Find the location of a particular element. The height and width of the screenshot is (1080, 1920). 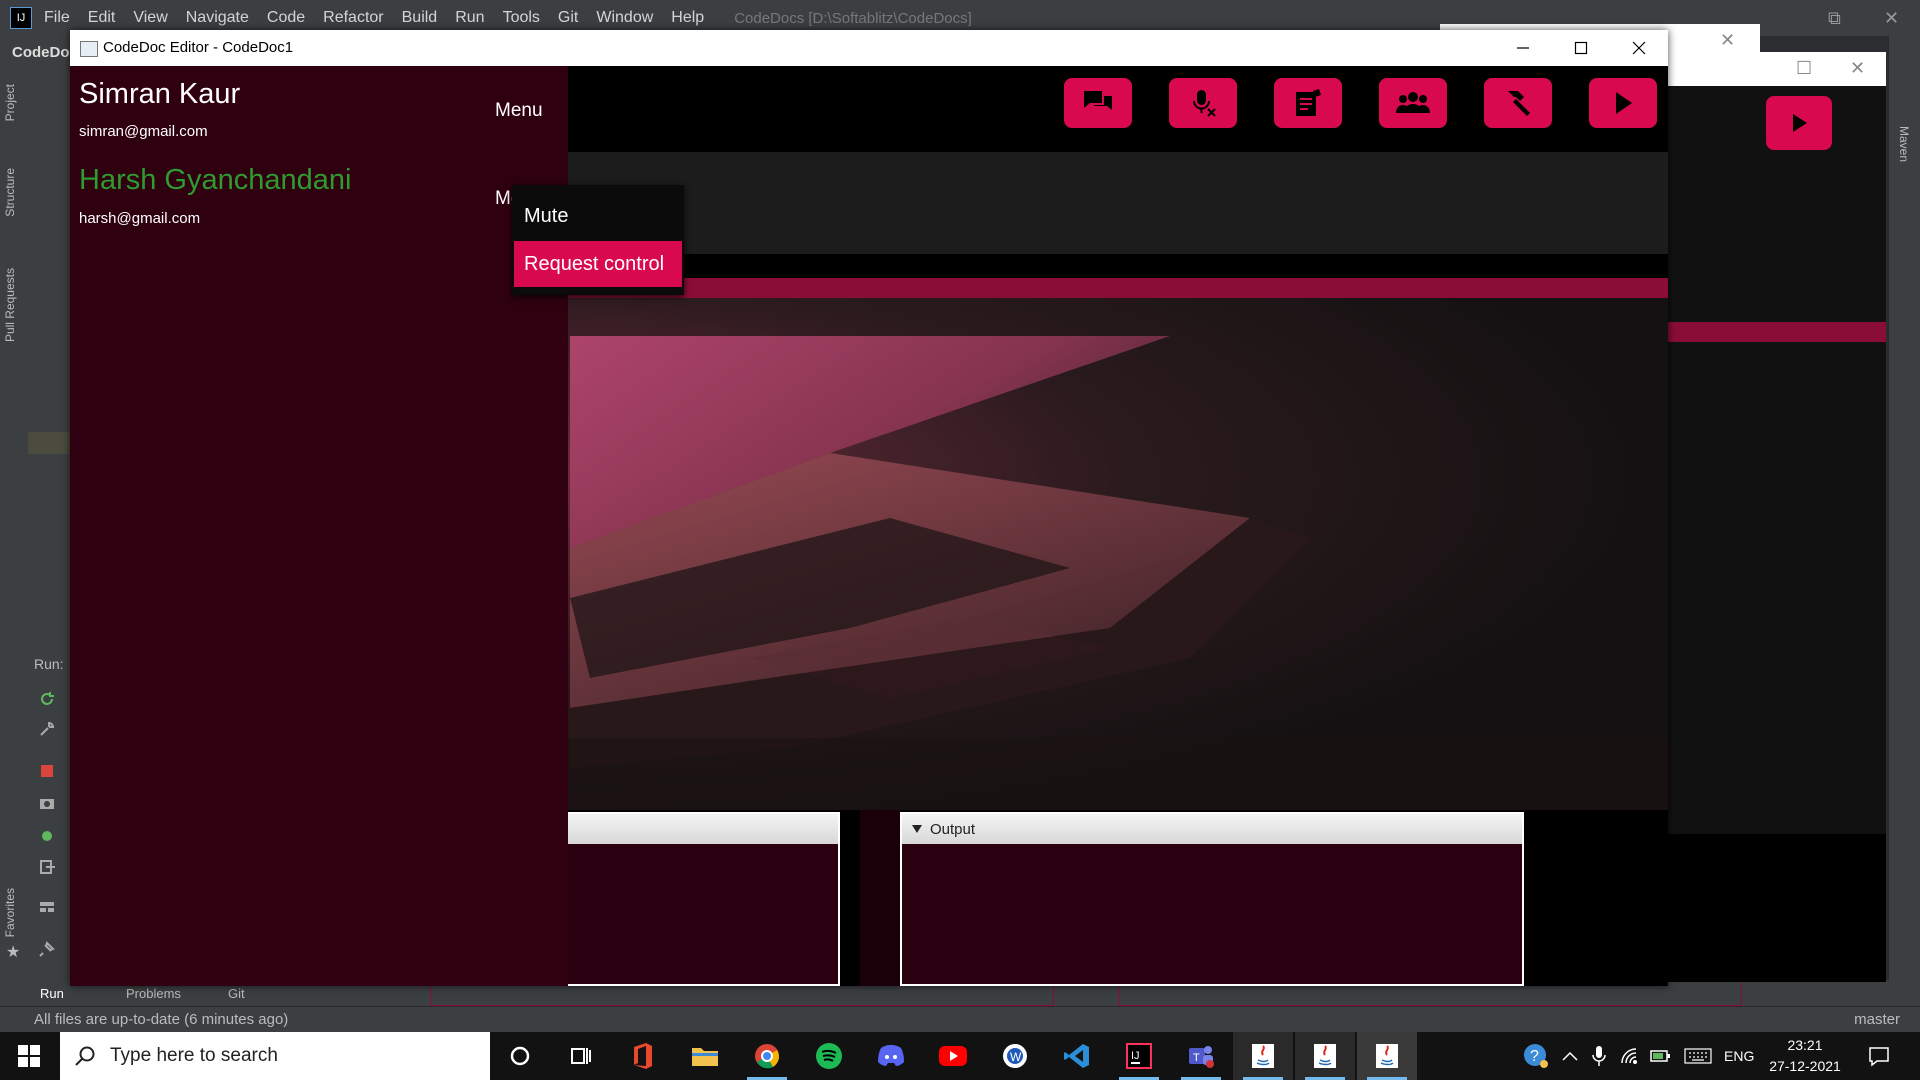

taskbar-app-office is located at coordinates (643, 1056).